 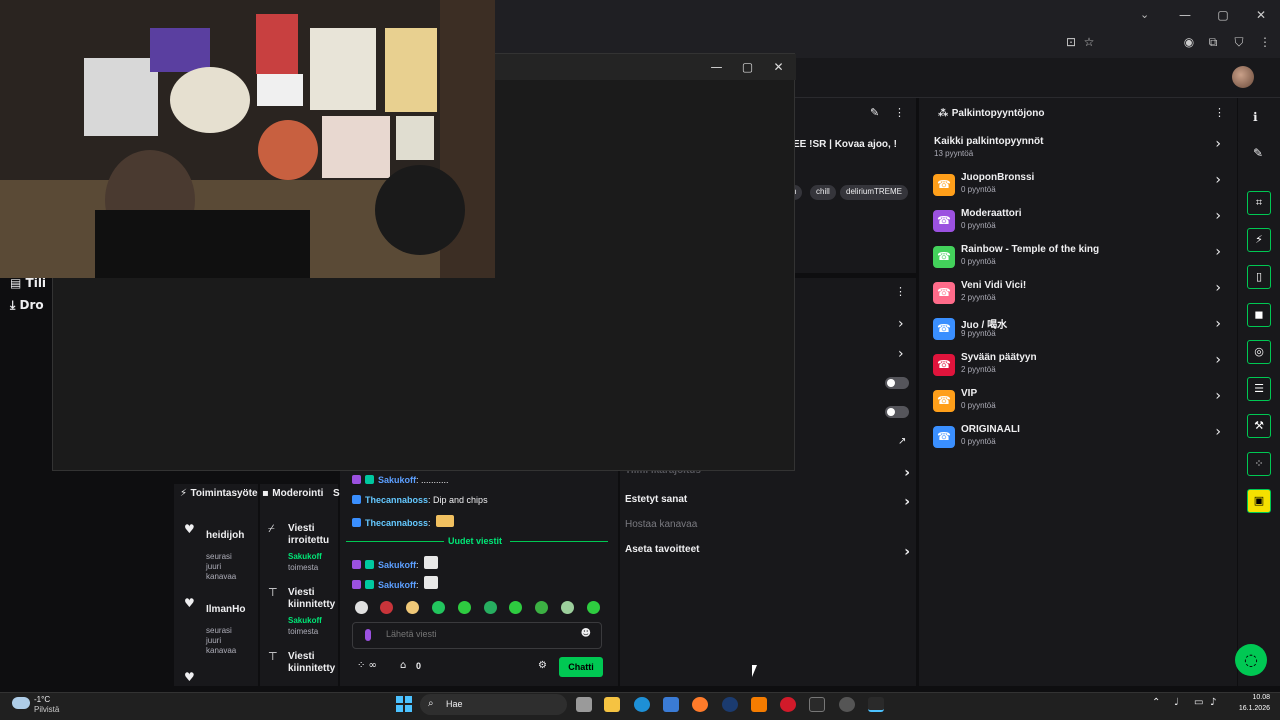 What do you see at coordinates (1259, 277) in the screenshot?
I see `doc-icon: ▯` at bounding box center [1259, 277].